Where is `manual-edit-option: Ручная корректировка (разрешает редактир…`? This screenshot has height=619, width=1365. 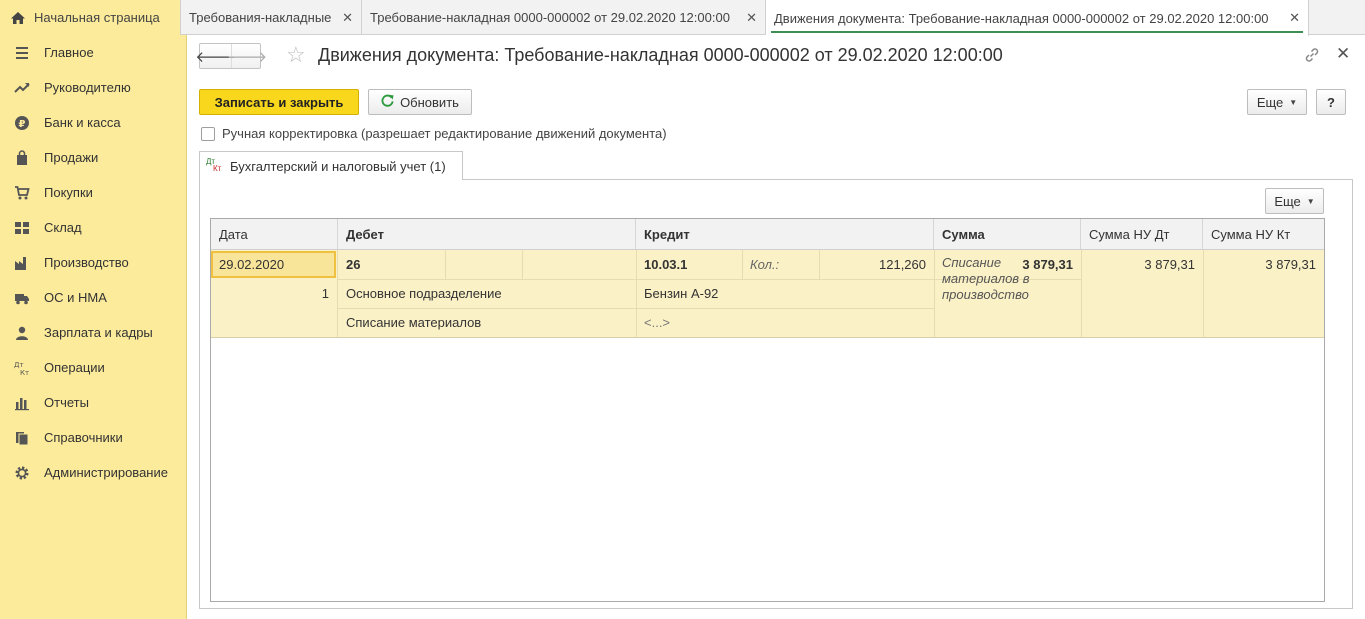
manual-edit-option: Ручная корректировка (разрешает редактир… is located at coordinates (434, 133).